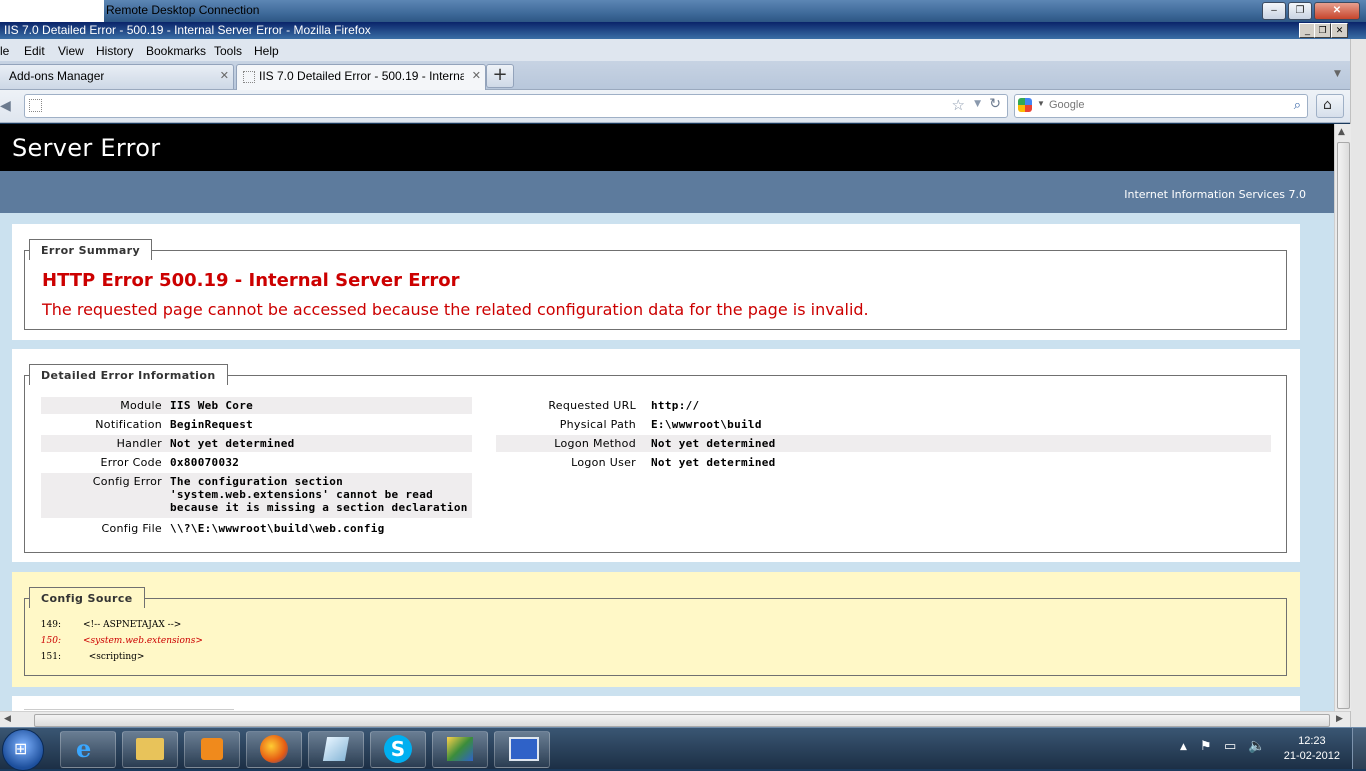 Image resolution: width=1366 pixels, height=771 pixels. I want to click on action-center-flag-icon: ⚑, so click(1206, 746).